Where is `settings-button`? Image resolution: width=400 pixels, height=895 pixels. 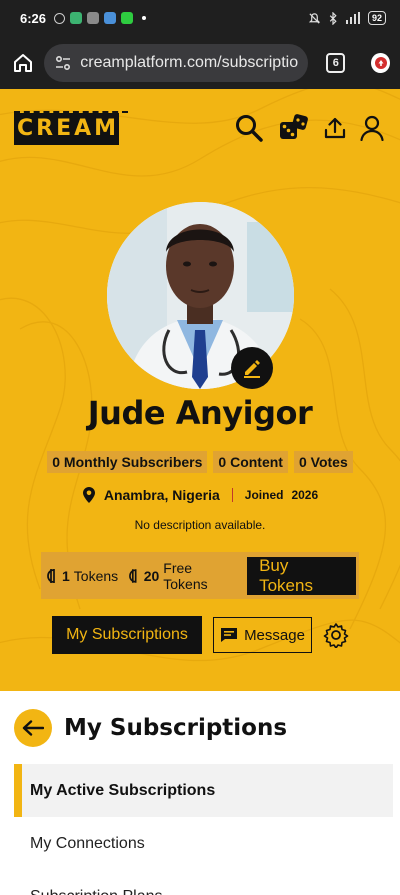
settings-button is located at coordinates (336, 635).